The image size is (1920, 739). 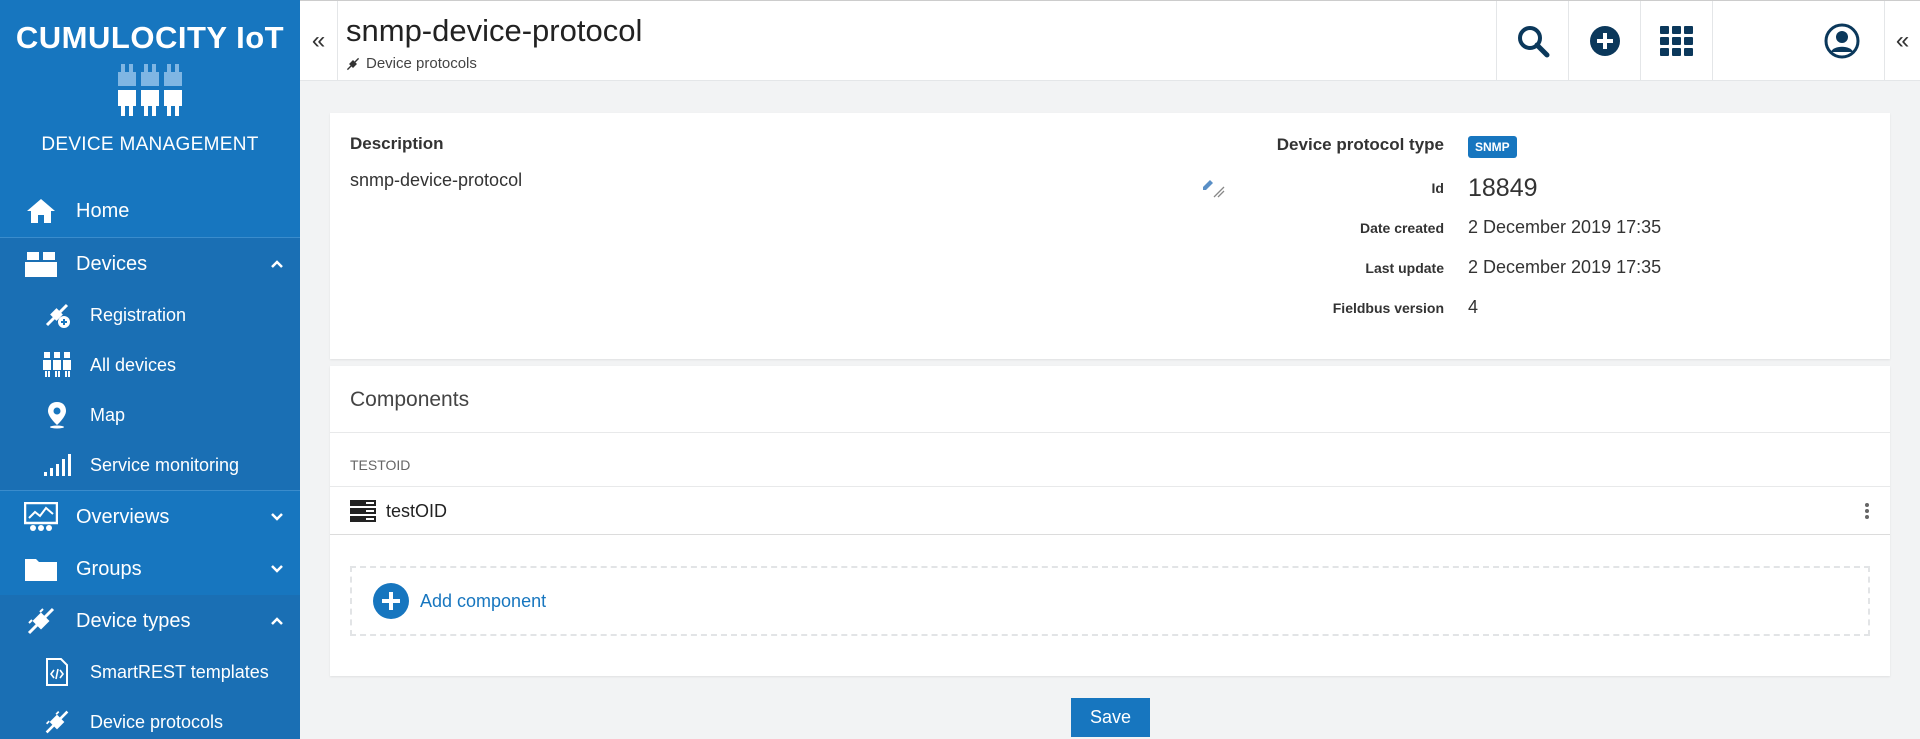 What do you see at coordinates (41, 264) in the screenshot?
I see `devices-icon` at bounding box center [41, 264].